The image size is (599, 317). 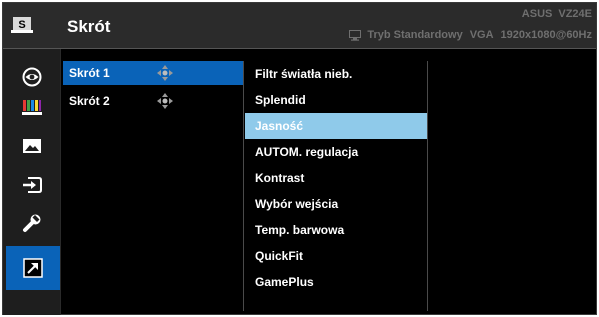 I want to click on option-label: GamePlus, so click(x=284, y=282).